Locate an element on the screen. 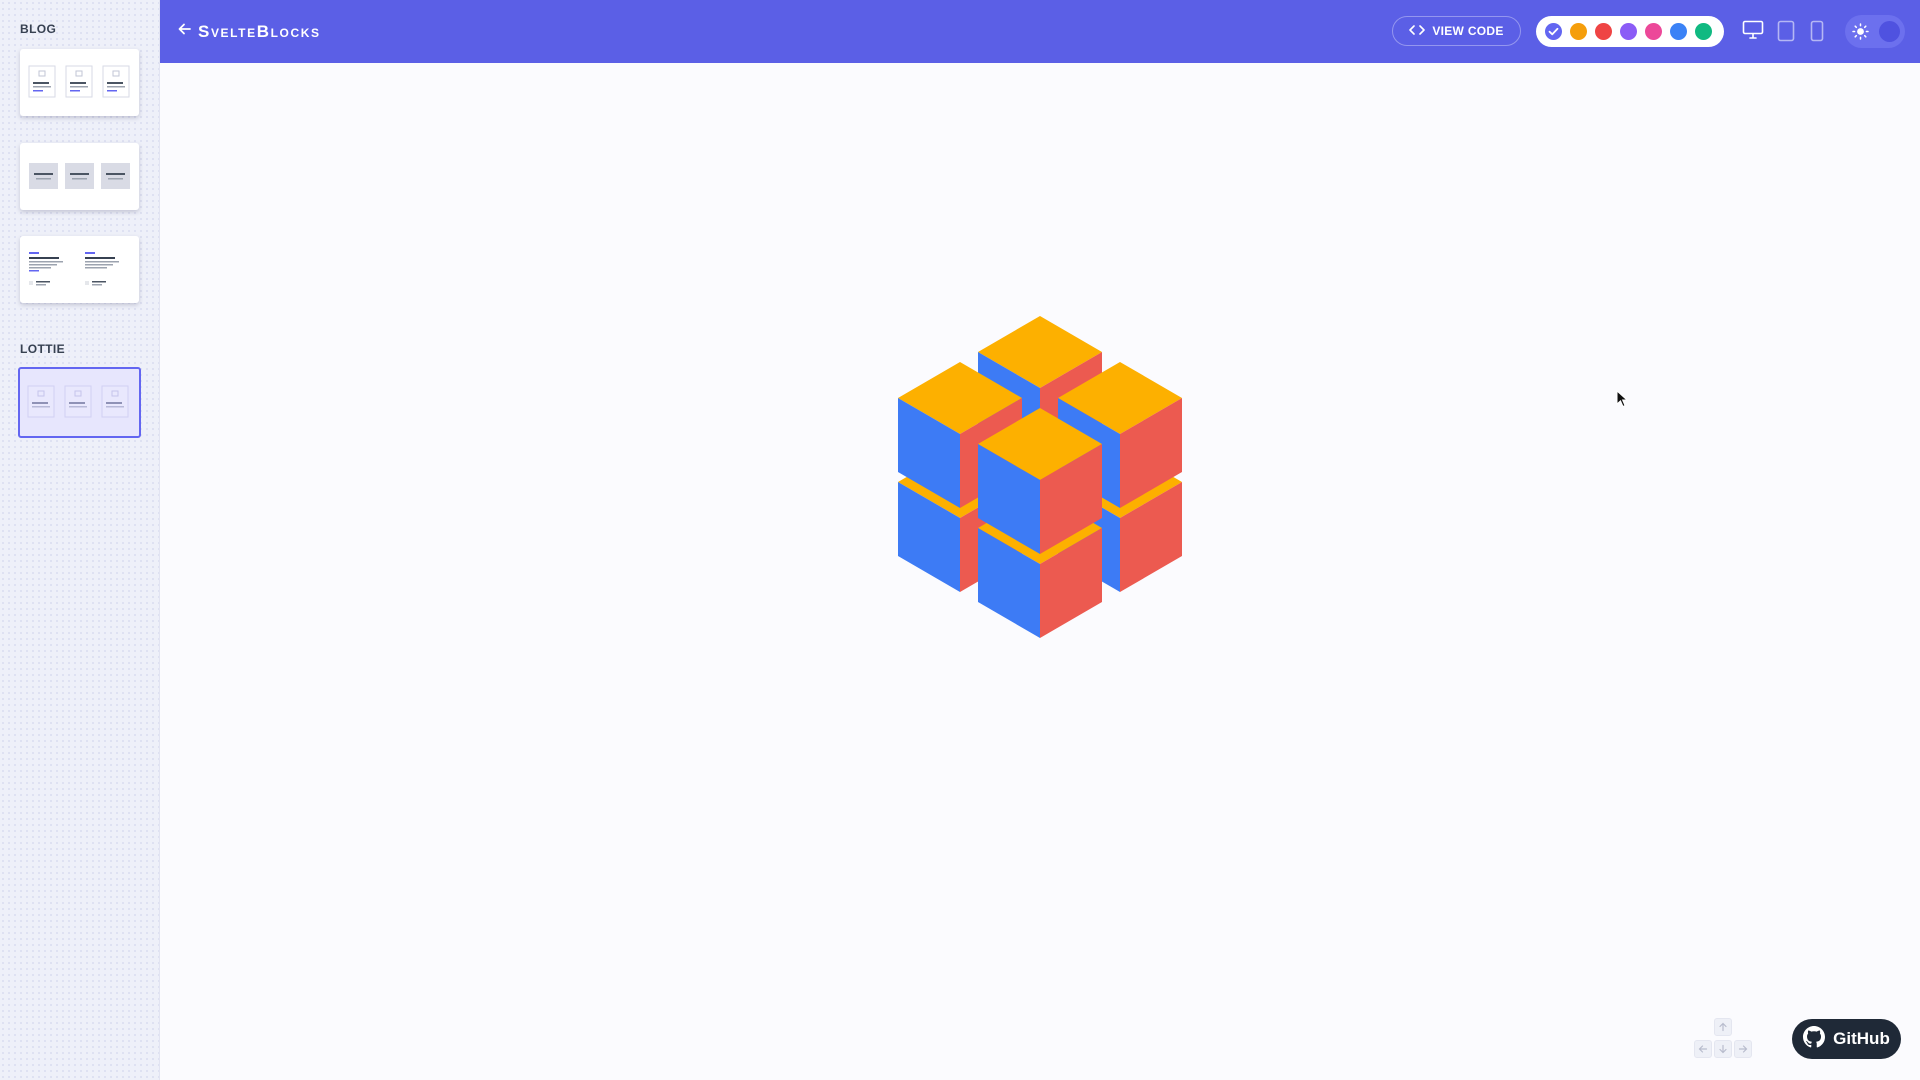 This screenshot has width=1920, height=1080. color-picker is located at coordinates (1630, 31).